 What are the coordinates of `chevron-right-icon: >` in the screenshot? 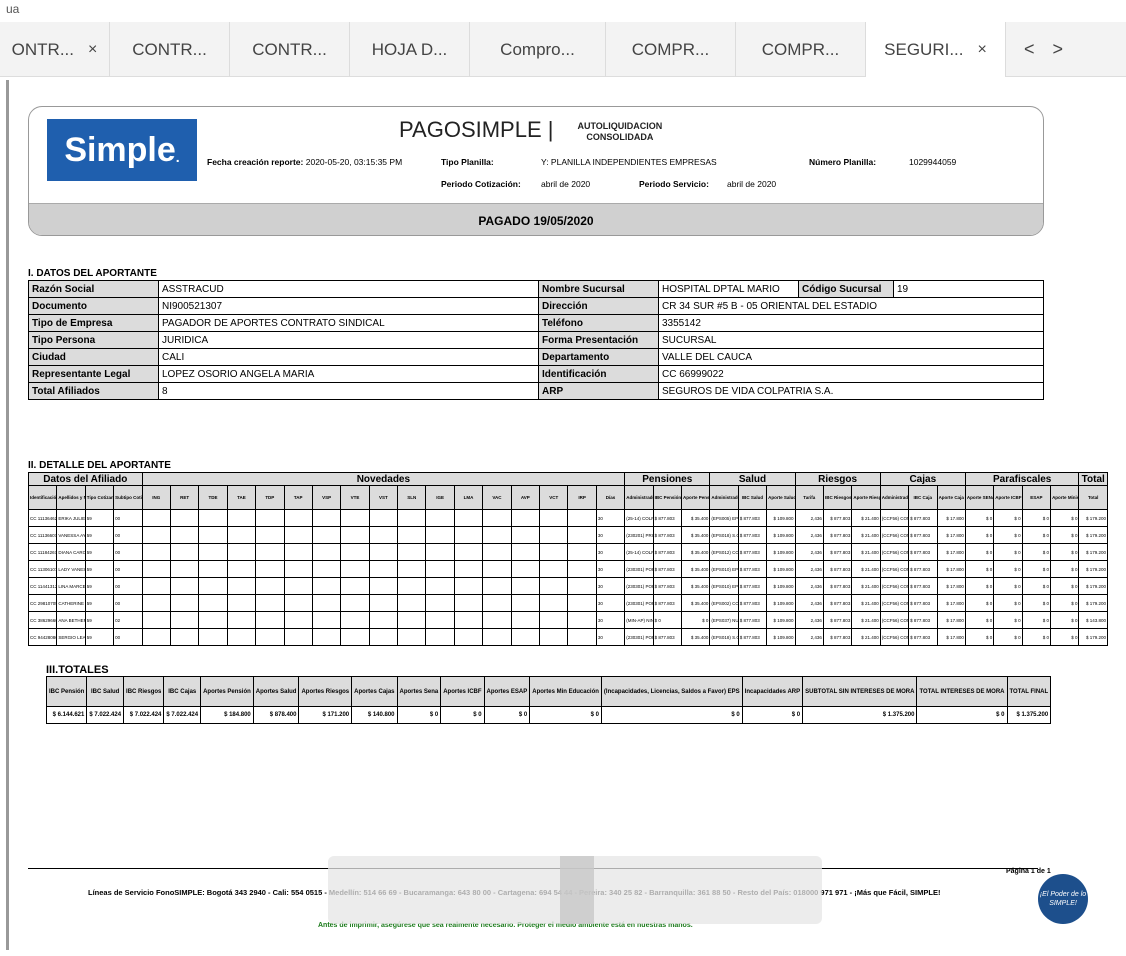 It's located at (1058, 49).